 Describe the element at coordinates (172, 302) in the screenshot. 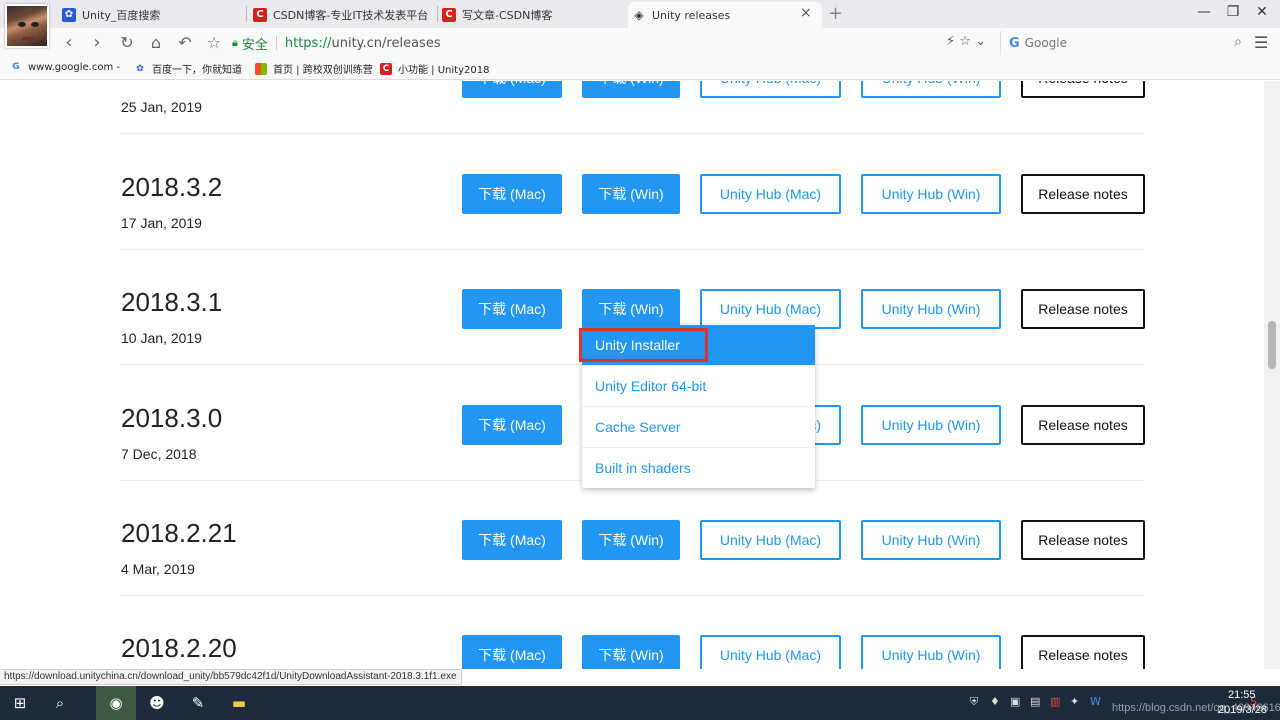

I see `release-version: 2018.3.1` at that location.